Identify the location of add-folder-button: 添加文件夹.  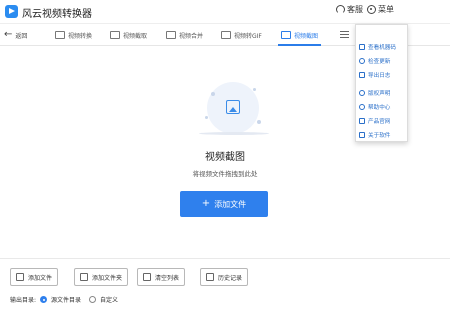
(101, 277).